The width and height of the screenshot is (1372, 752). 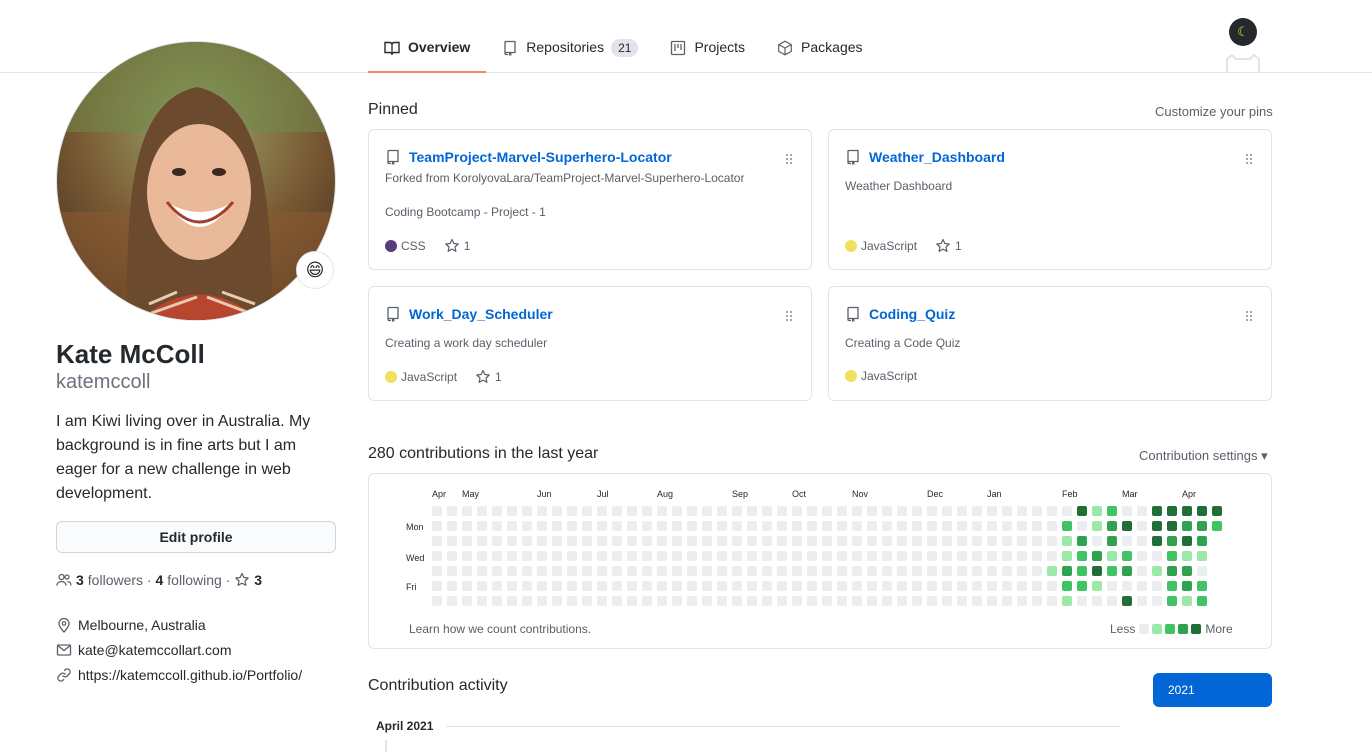 What do you see at coordinates (707, 47) in the screenshot?
I see `tab-projects: Projects` at bounding box center [707, 47].